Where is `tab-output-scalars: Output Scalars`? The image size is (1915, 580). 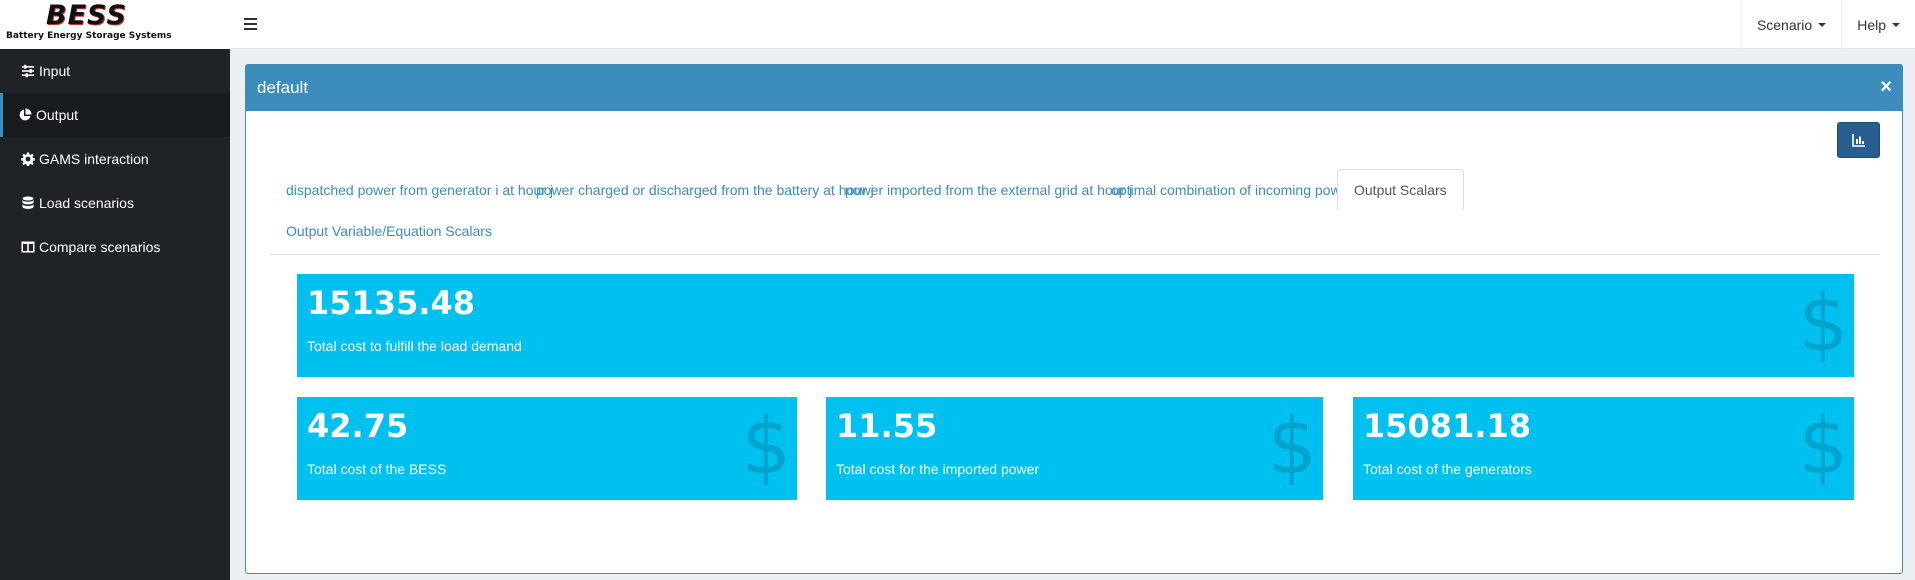
tab-output-scalars: Output Scalars is located at coordinates (1400, 189).